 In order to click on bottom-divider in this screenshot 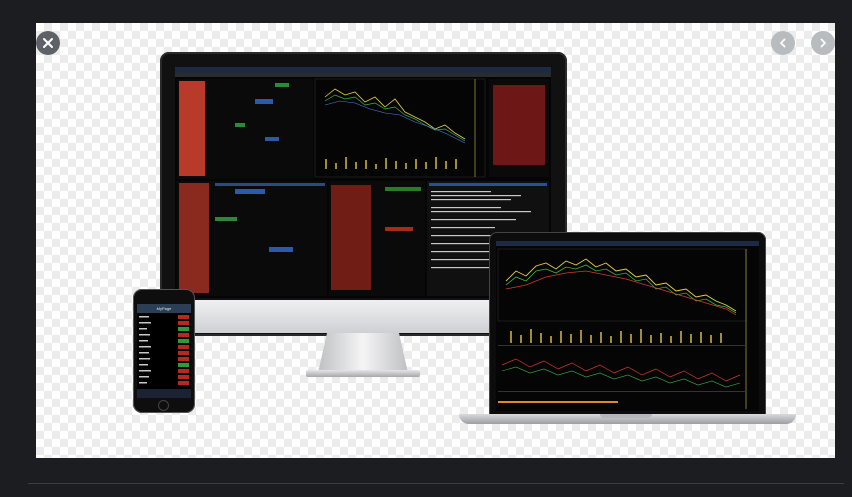, I will do `click(436, 483)`.